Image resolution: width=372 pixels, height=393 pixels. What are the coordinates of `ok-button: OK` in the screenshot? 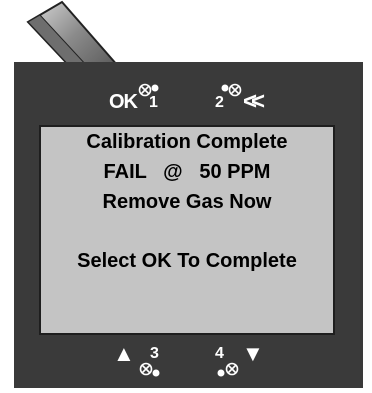 It's located at (123, 102).